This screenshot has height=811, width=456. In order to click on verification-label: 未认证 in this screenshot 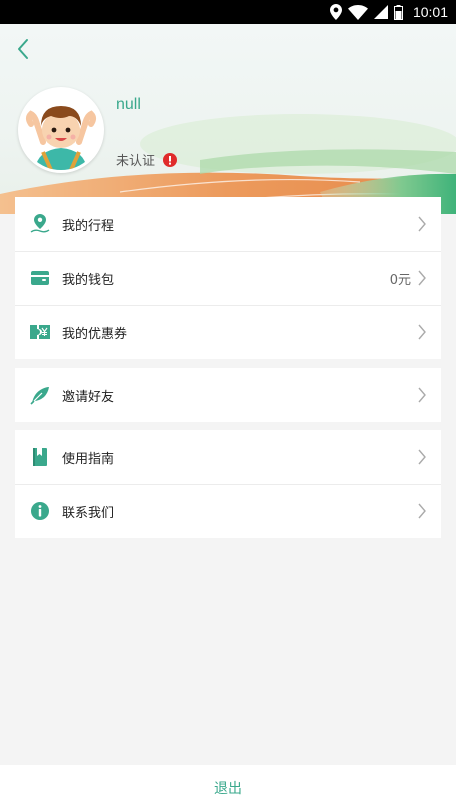, I will do `click(136, 161)`.